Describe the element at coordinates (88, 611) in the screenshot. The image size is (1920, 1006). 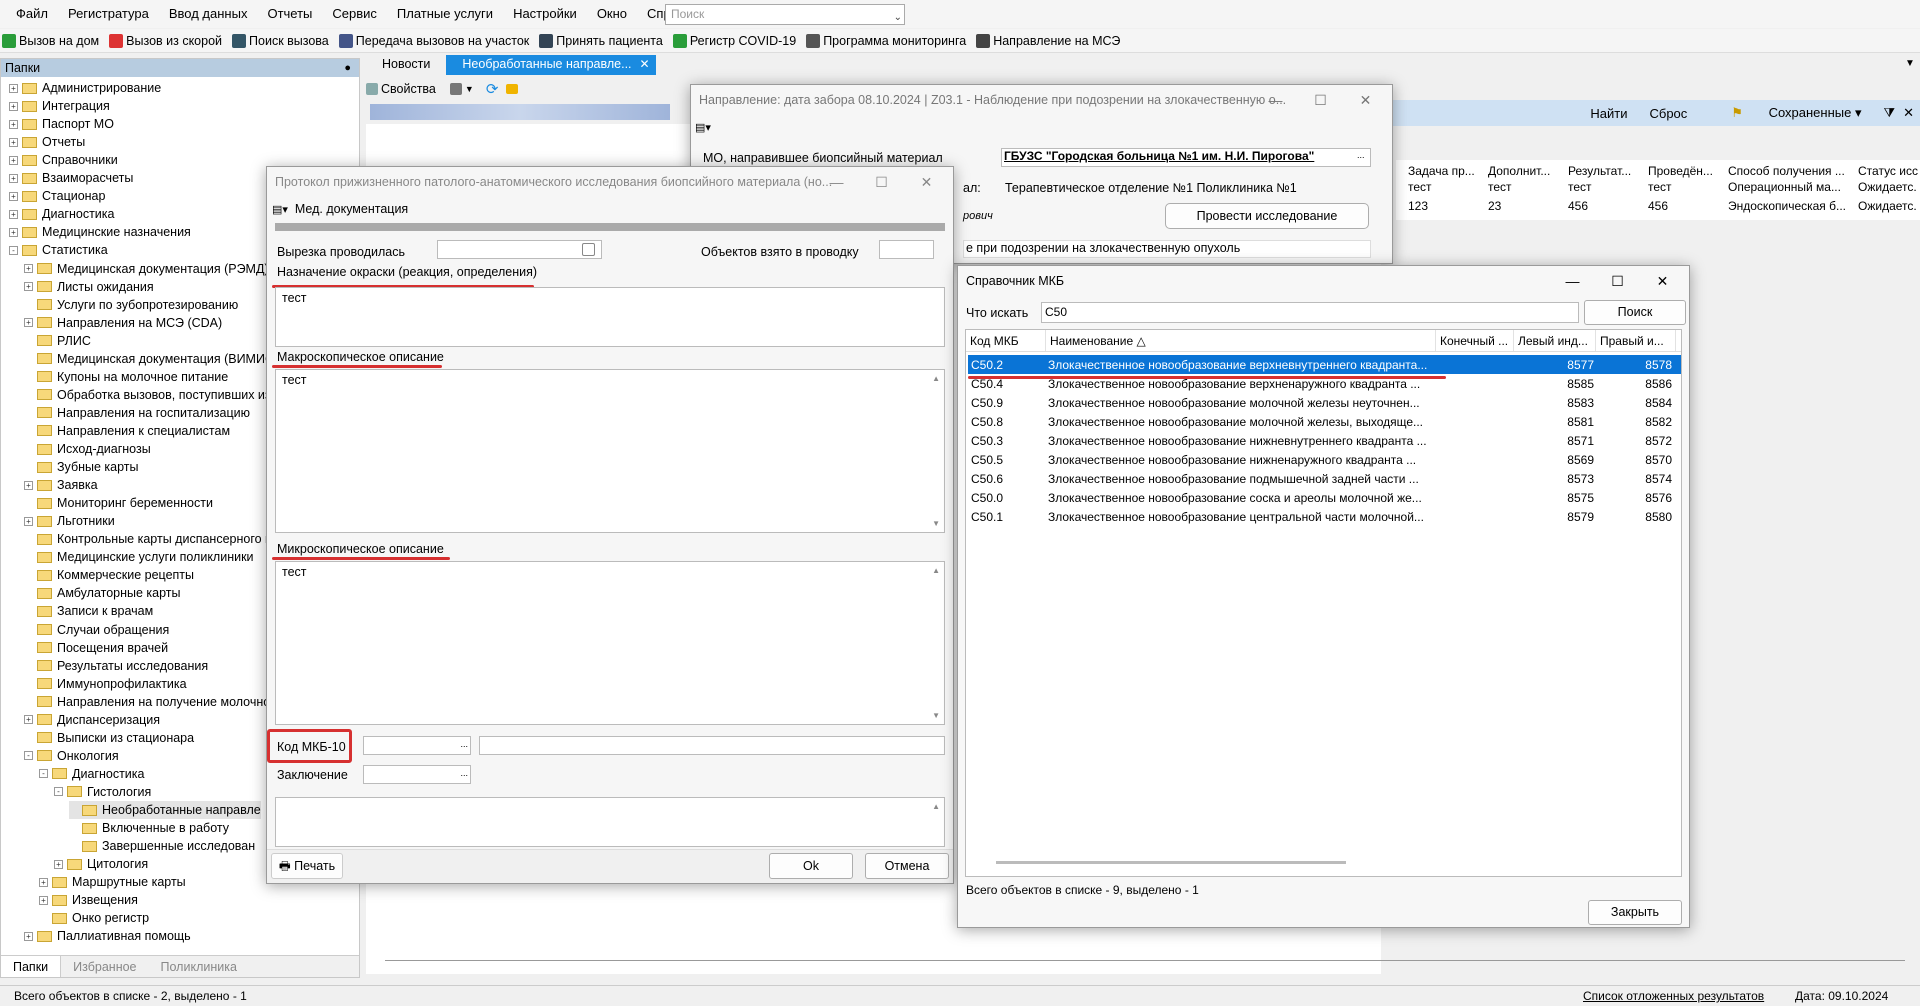
I see `tree-item: Записи к врачам` at that location.